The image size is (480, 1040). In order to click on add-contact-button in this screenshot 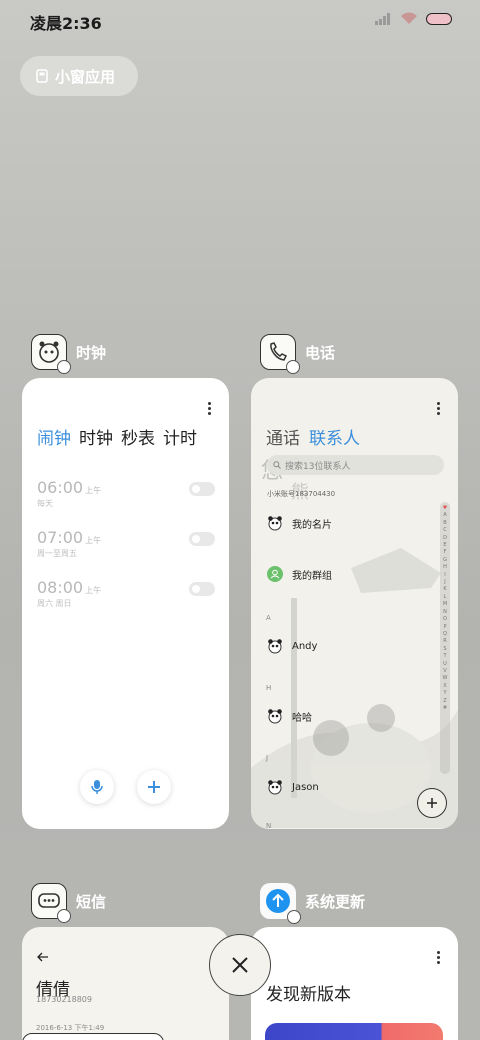, I will do `click(432, 803)`.